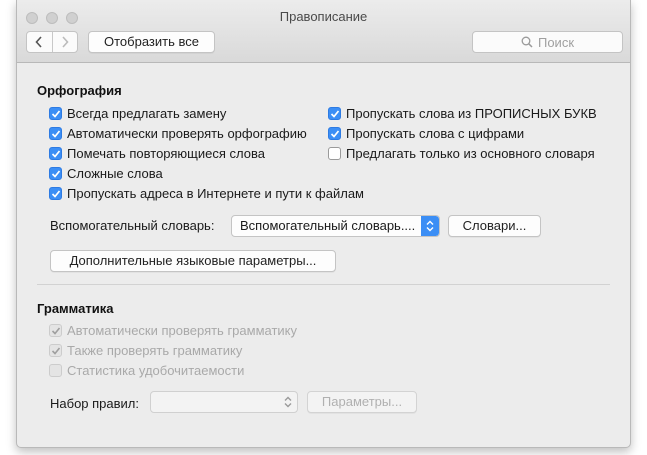 The height and width of the screenshot is (455, 647). I want to click on checkbox-flag-repeated-words: Помечать повторяющиеся слова, so click(157, 153).